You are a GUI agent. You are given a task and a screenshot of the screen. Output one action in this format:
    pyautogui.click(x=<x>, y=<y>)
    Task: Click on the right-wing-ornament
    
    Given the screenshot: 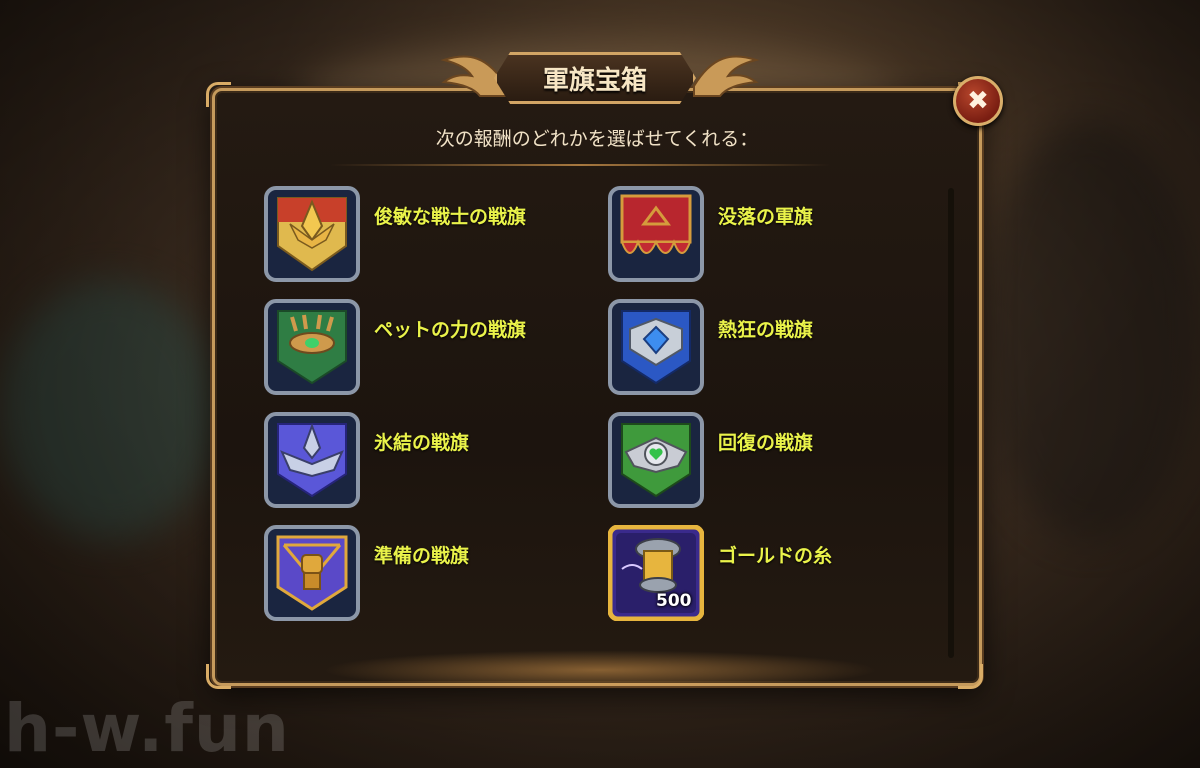 What is the action you would take?
    pyautogui.click(x=726, y=76)
    